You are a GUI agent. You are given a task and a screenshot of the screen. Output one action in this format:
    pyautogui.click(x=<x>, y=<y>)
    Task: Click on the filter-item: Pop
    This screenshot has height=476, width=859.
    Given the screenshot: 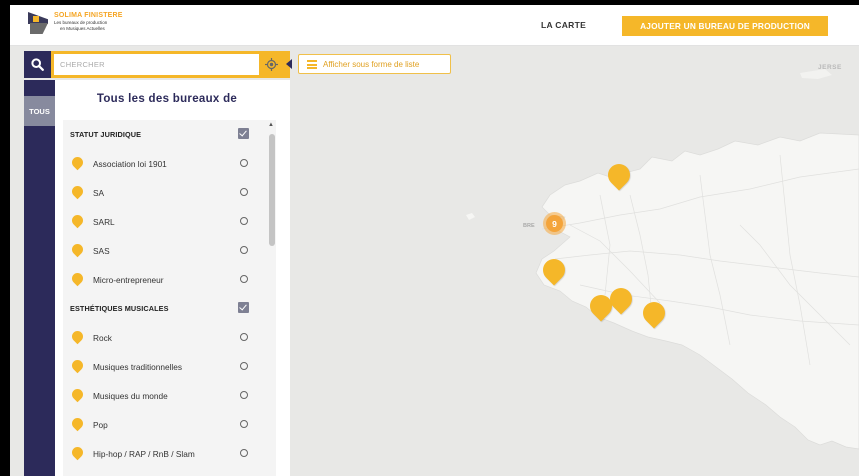 What is the action you would take?
    pyautogui.click(x=165, y=424)
    